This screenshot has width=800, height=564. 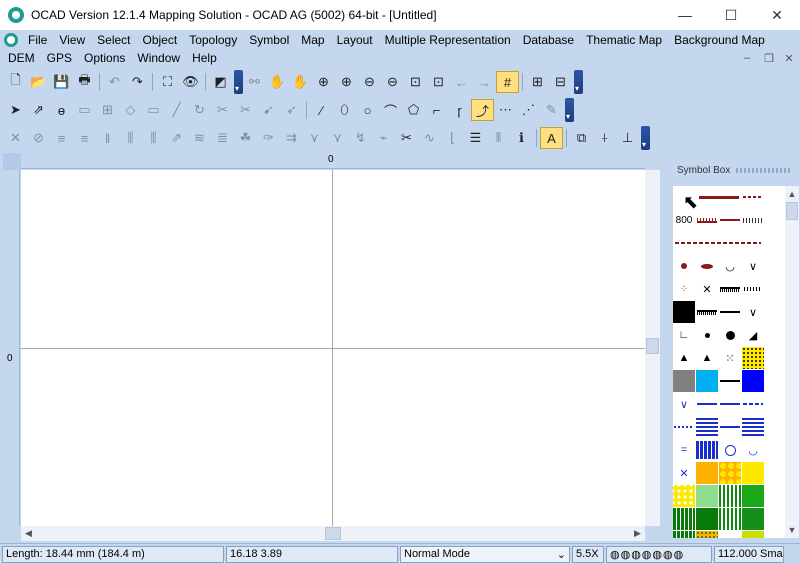 I want to click on undo-icon: ↶, so click(x=114, y=82).